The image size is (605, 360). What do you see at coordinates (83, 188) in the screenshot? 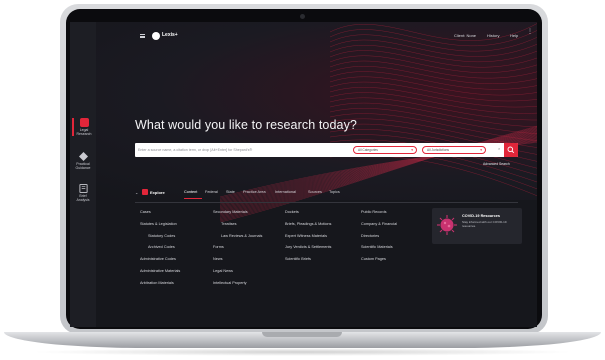
I see `document-icon` at bounding box center [83, 188].